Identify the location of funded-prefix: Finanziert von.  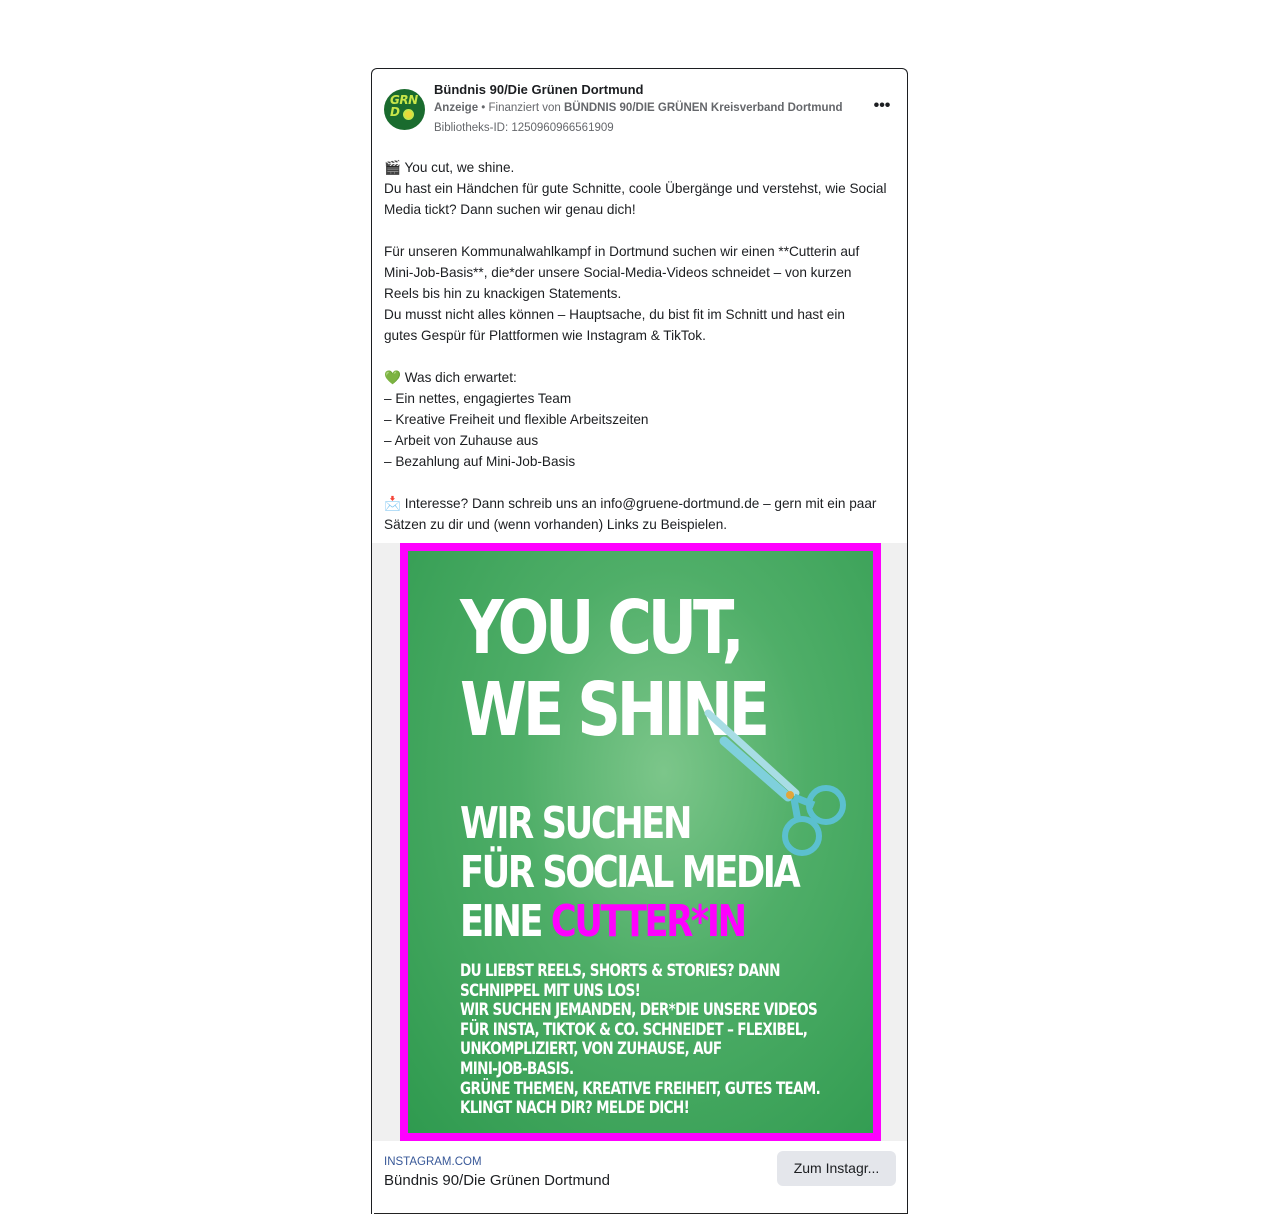
(526, 108).